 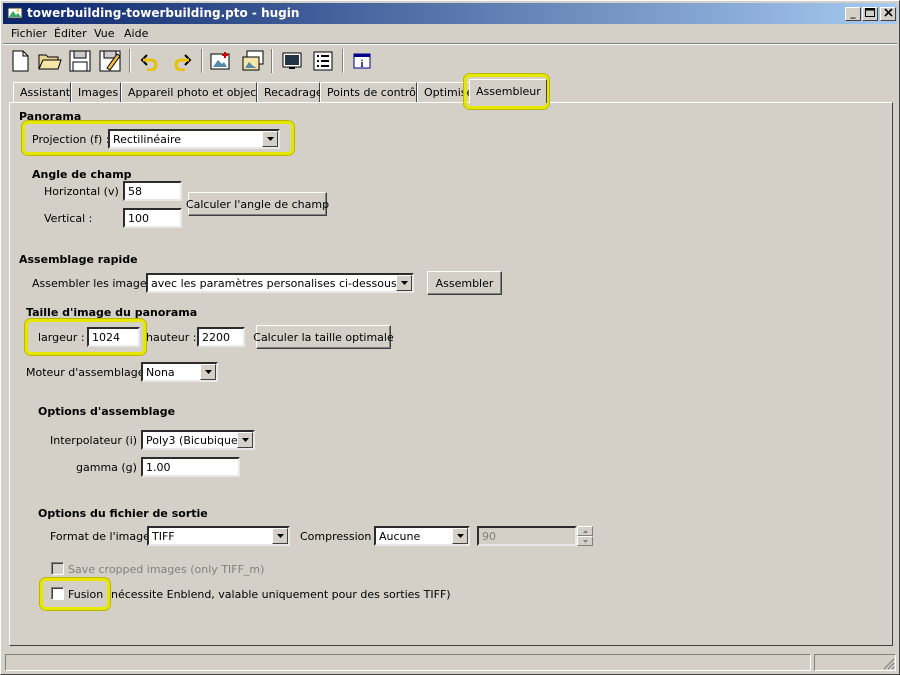 What do you see at coordinates (400, 536) in the screenshot?
I see `compression-value: Aucune` at bounding box center [400, 536].